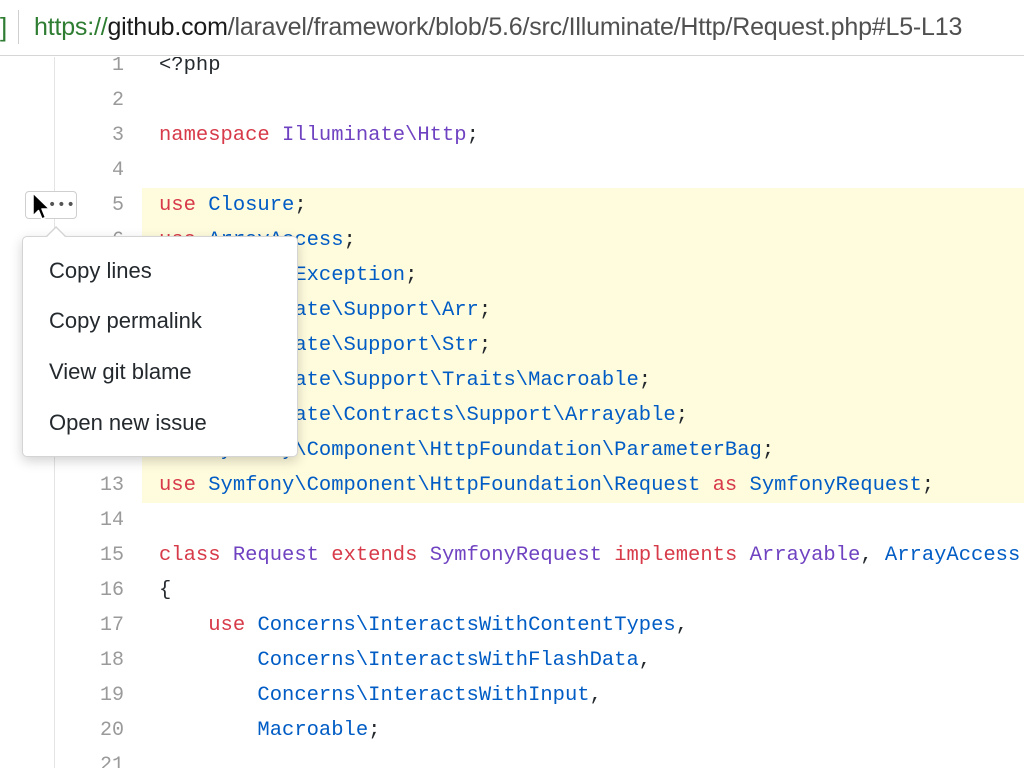  Describe the element at coordinates (512, 520) in the screenshot. I see `code-line: 14` at that location.